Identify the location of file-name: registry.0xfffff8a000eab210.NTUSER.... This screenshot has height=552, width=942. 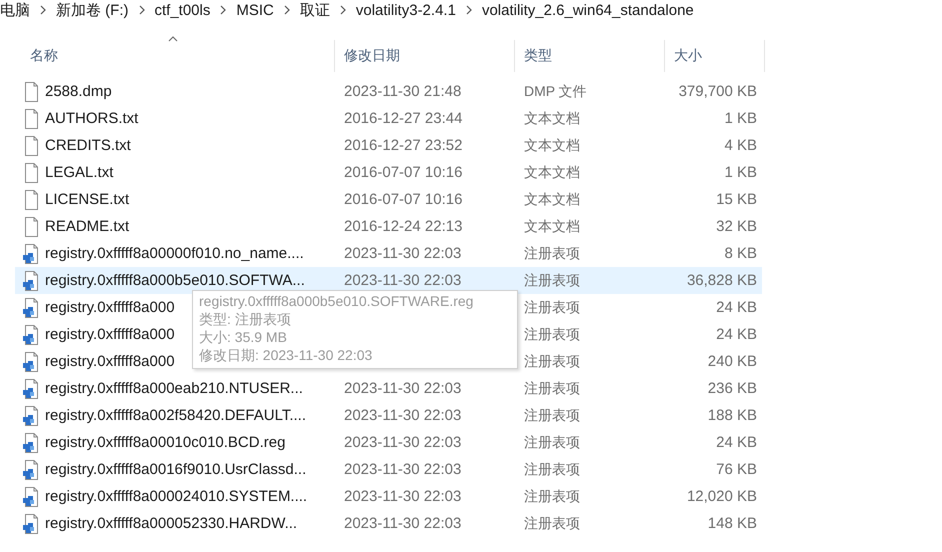
(174, 388).